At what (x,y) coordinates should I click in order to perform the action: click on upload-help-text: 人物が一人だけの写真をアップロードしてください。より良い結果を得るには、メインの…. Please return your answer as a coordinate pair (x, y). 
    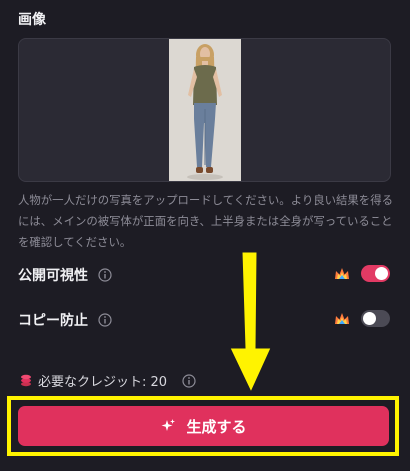
    Looking at the image, I should click on (205, 221).